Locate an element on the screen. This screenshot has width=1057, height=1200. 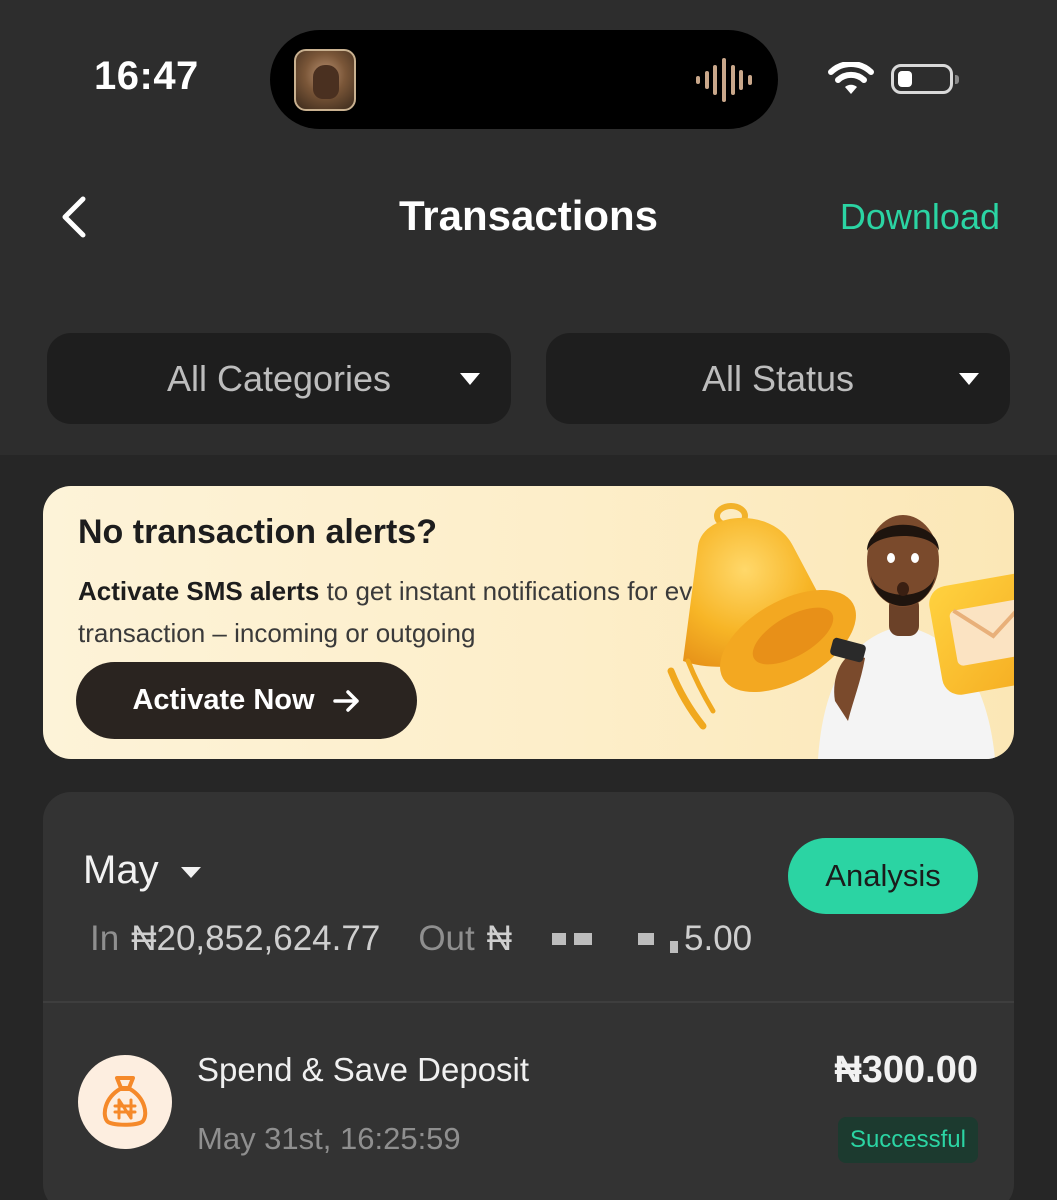
dynamic-island is located at coordinates (524, 79).